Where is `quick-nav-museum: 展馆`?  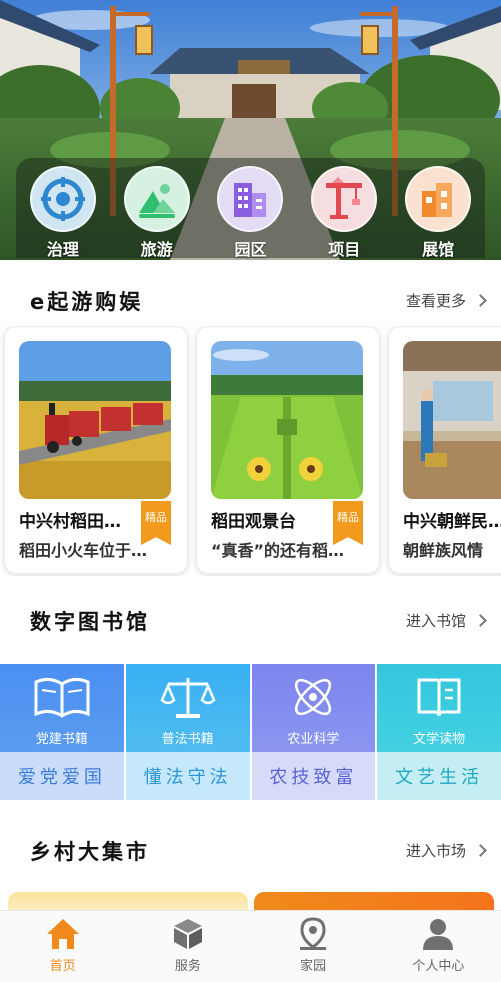 quick-nav-museum: 展馆 is located at coordinates (438, 213).